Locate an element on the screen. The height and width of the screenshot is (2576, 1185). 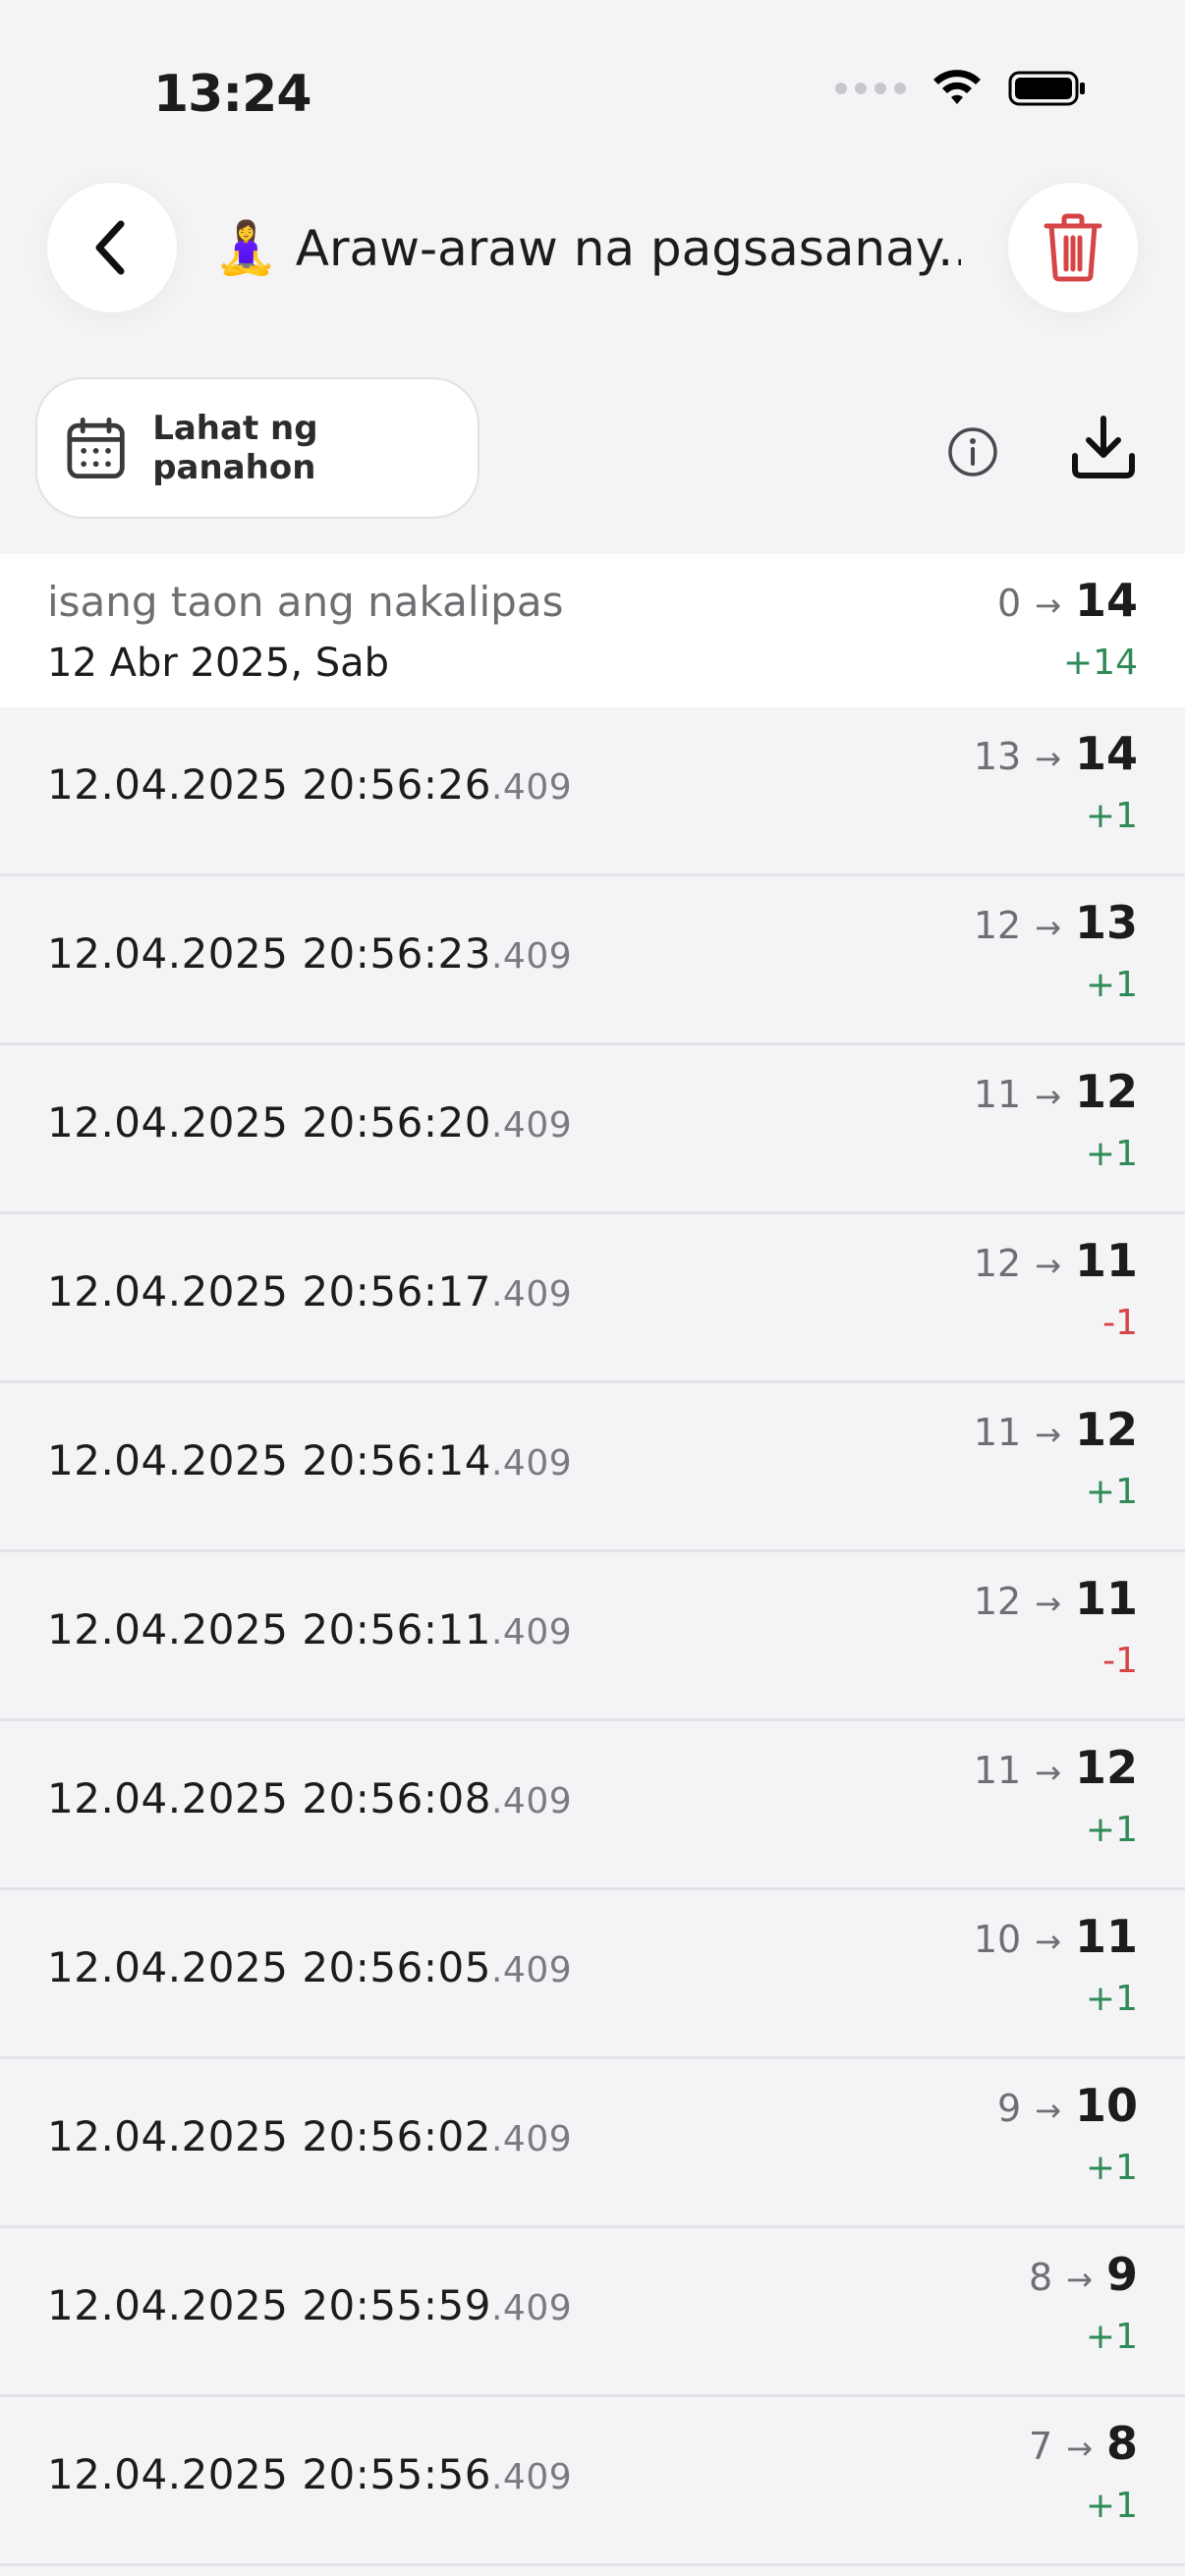
entry-timestamp: 12.04.2025 20:56:23.409 is located at coordinates (310, 953).